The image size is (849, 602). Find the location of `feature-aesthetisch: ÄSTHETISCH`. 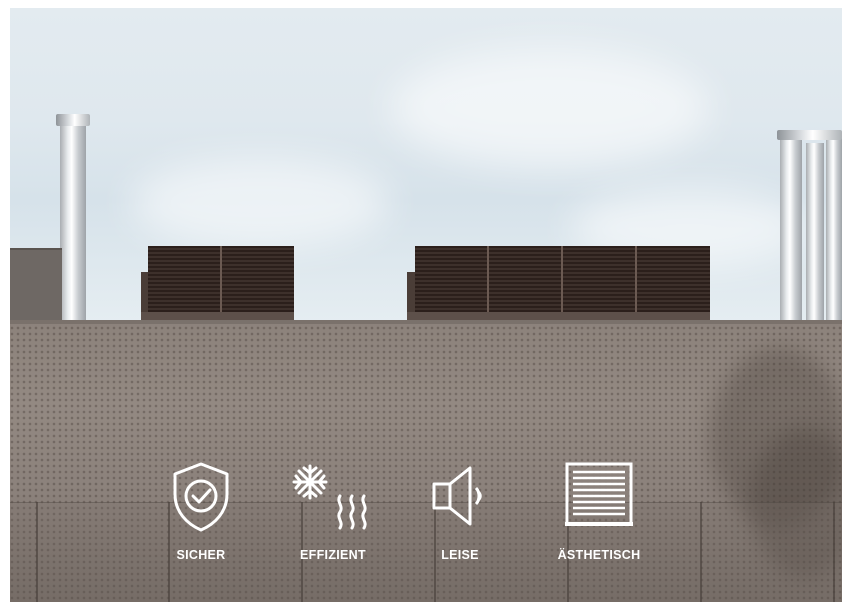

feature-aesthetisch: ÄSTHETISCH is located at coordinates (599, 511).